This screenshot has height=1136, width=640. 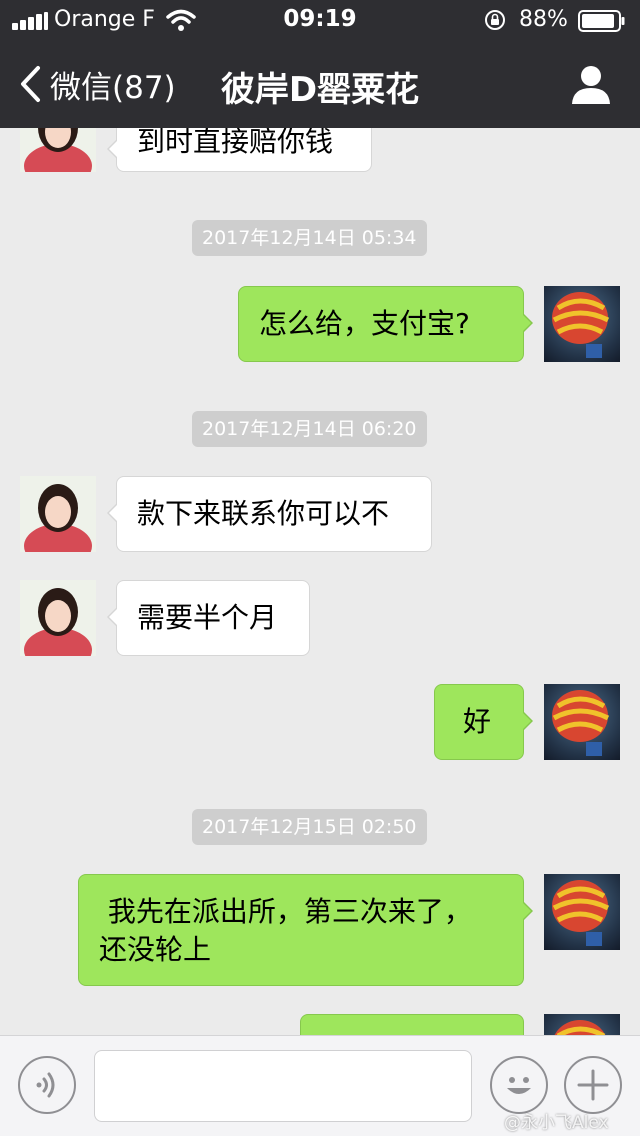 I want to click on battery-icon, so click(x=601, y=21).